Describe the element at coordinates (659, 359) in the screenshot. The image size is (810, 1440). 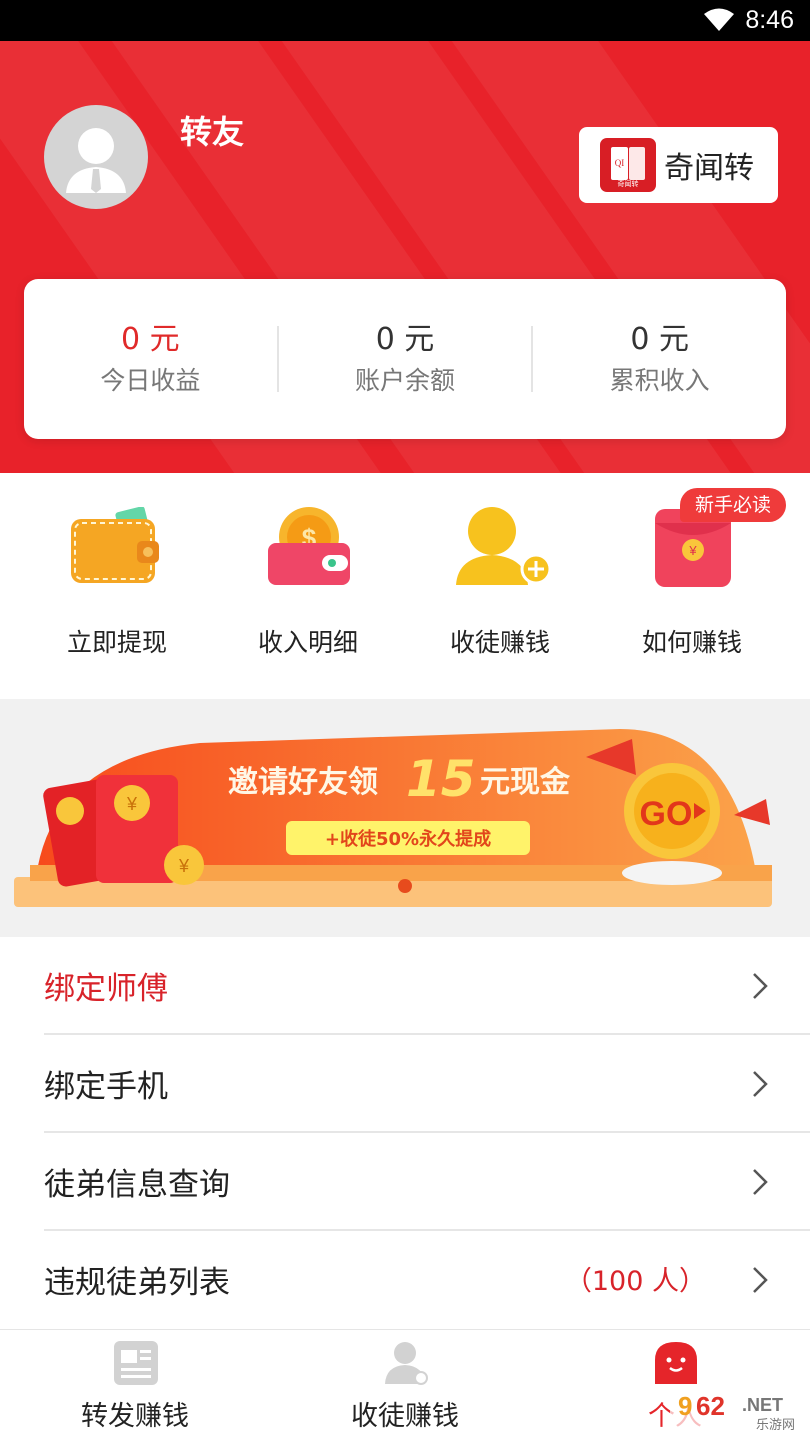
I see `stat-total-income: 0 元 累积收入` at that location.